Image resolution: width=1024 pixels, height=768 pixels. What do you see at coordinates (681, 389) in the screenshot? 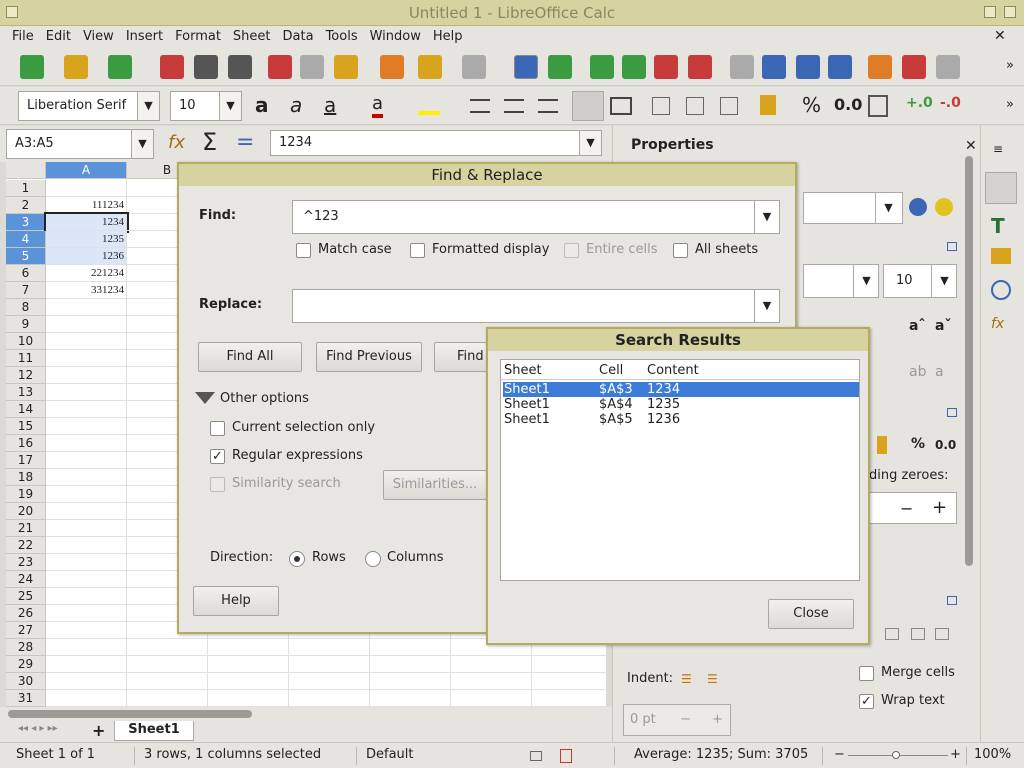
I see `result-row: Sheet1 $A$3 1234` at bounding box center [681, 389].